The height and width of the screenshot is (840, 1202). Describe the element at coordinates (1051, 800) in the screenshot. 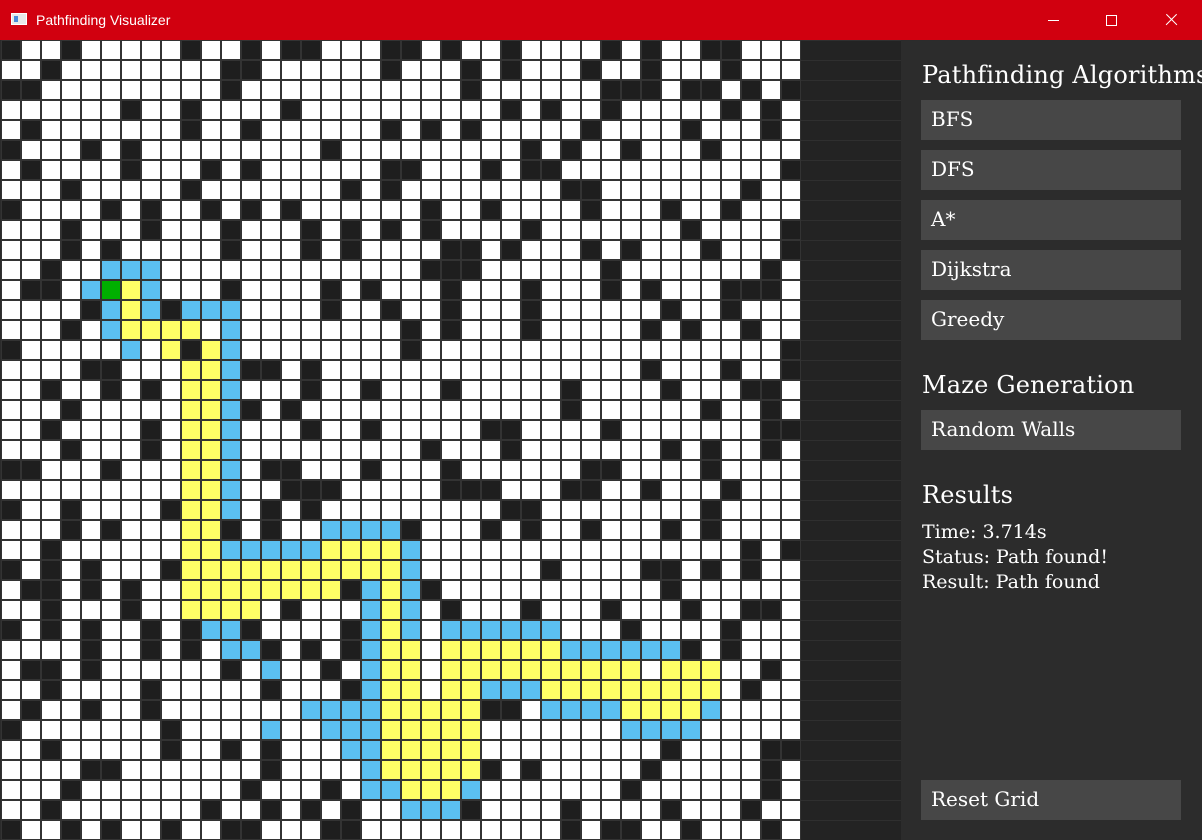

I see `reset-grid-button: Reset Grid` at that location.